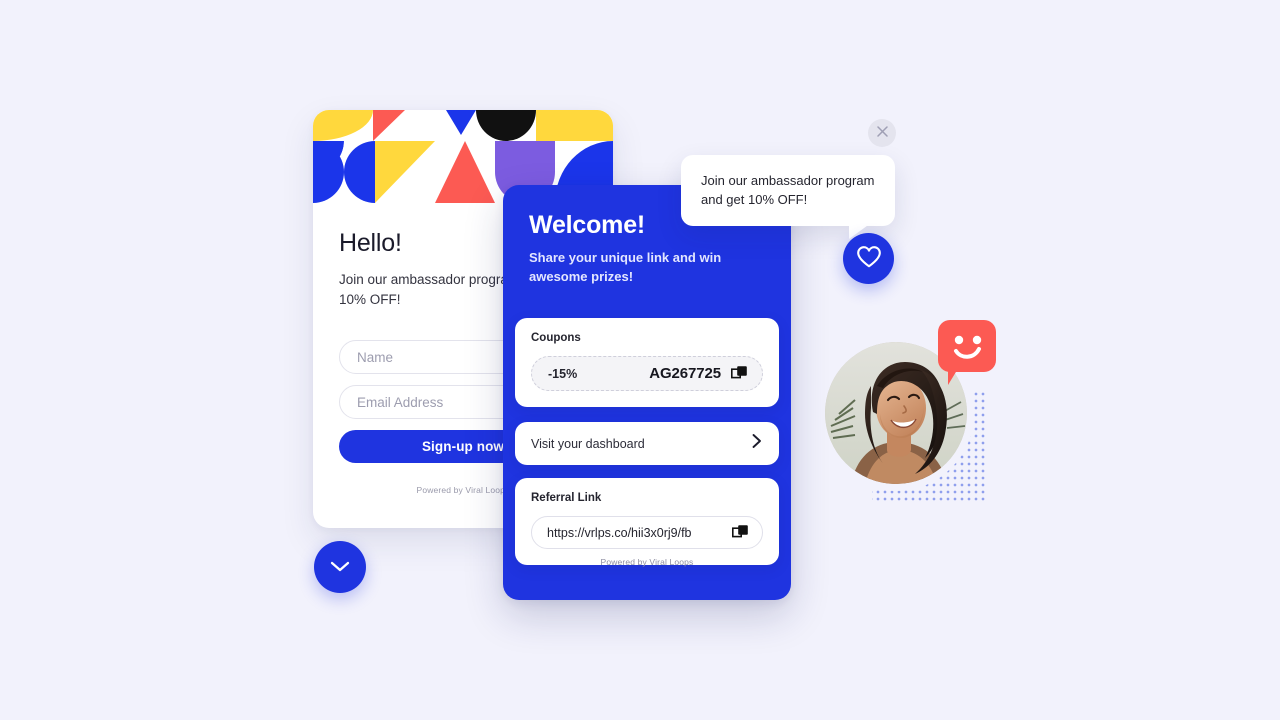 This screenshot has width=1280, height=720. I want to click on heart-icon, so click(869, 258).